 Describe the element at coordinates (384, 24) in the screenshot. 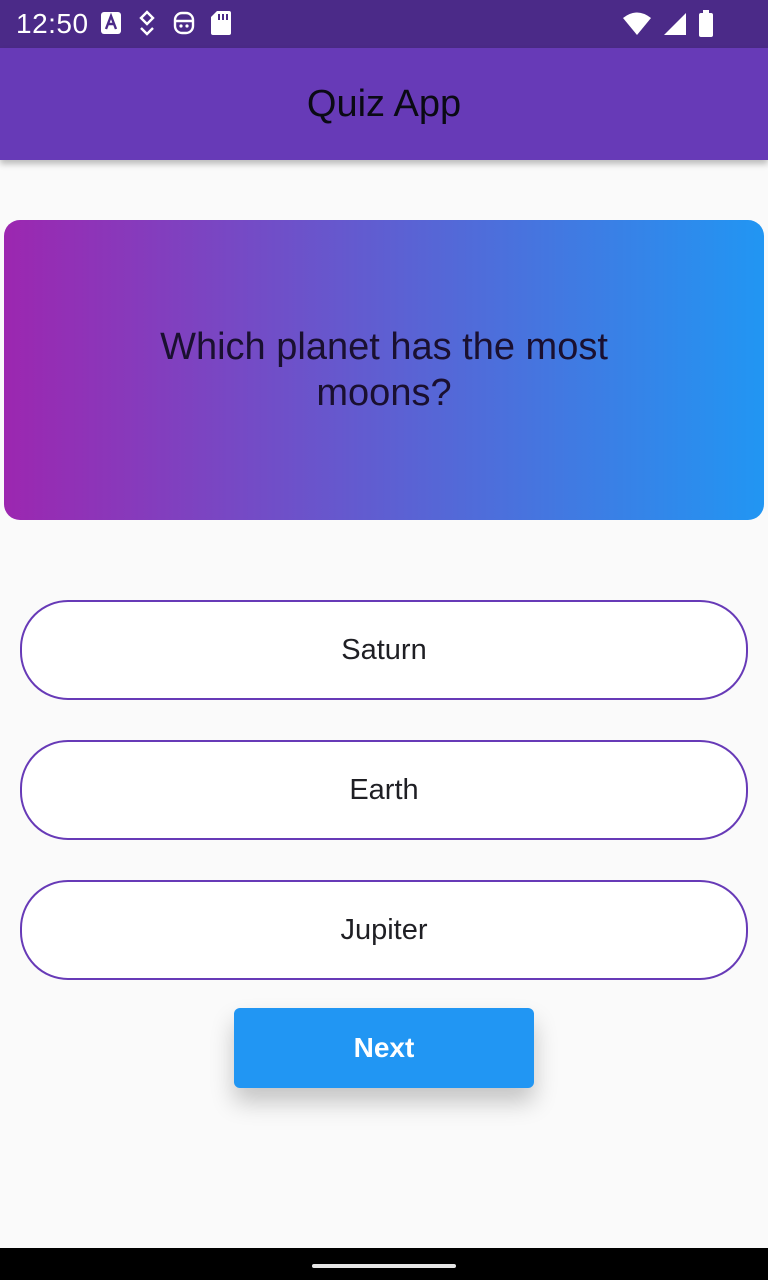

I see `status-bar: 12:50` at that location.